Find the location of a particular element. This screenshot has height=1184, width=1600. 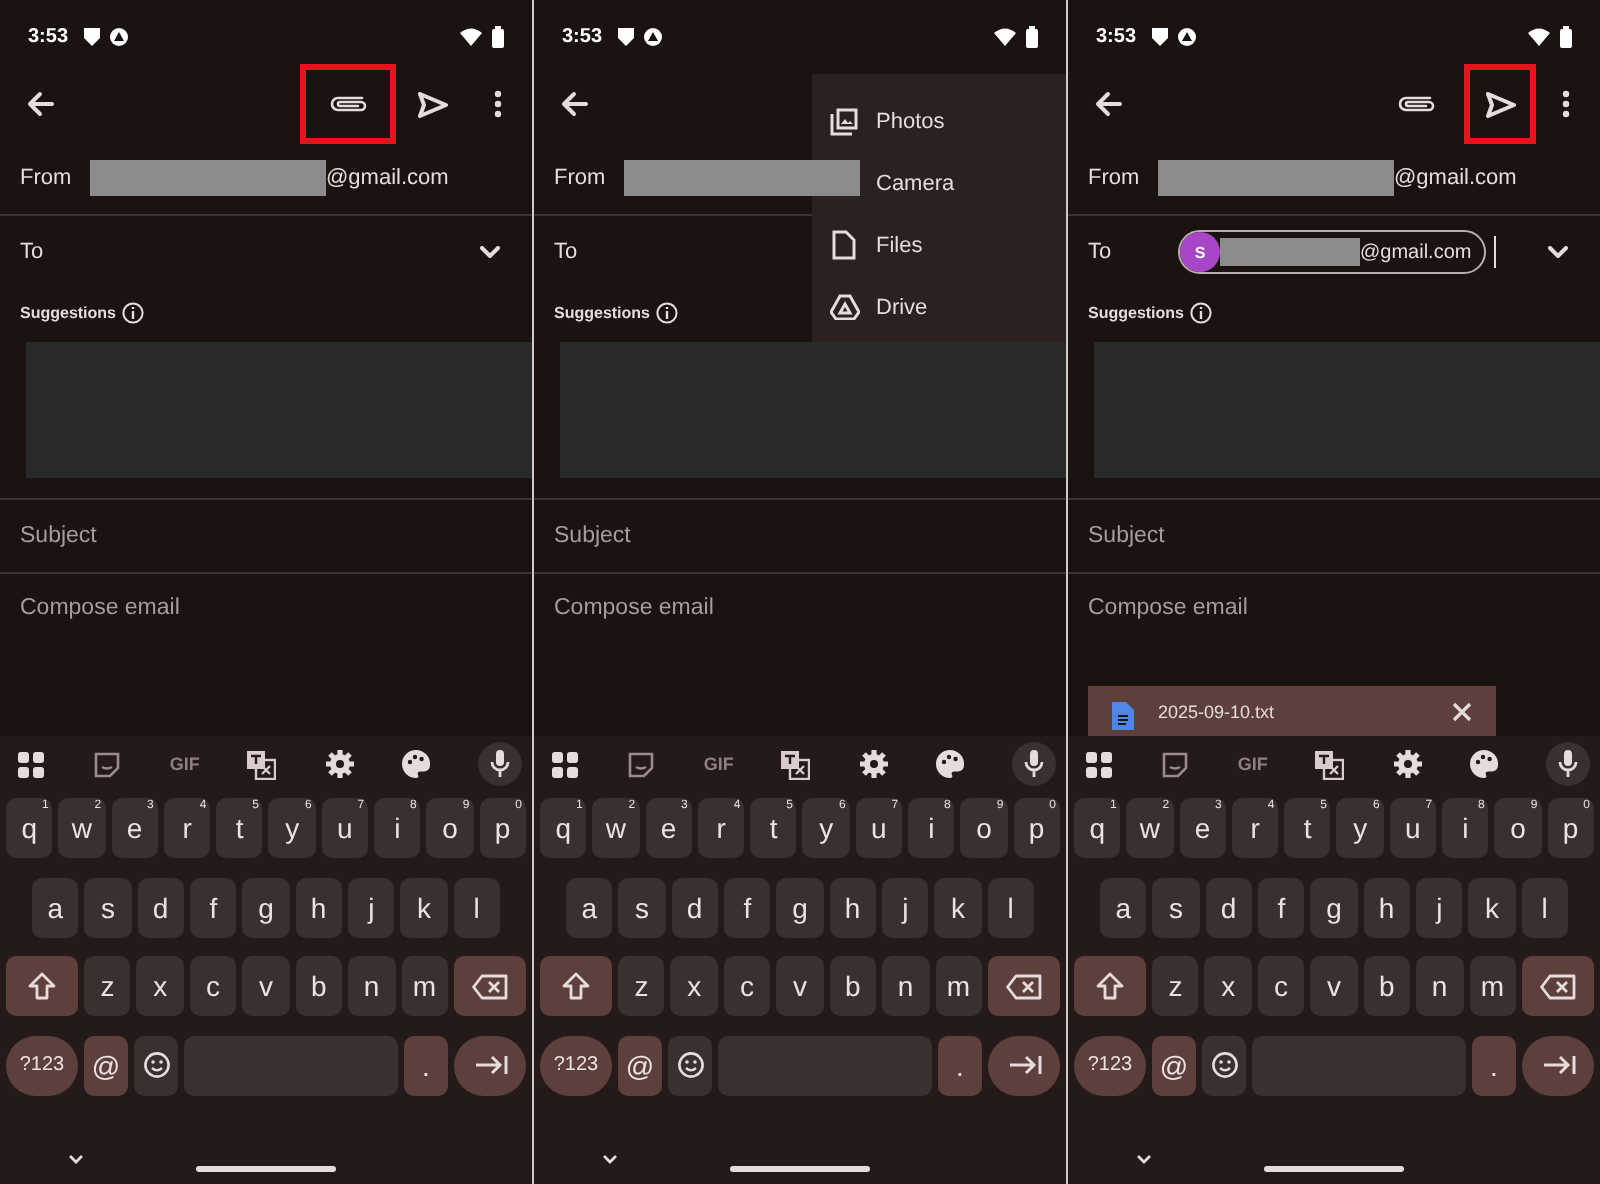

menu-item: Camera is located at coordinates (915, 183).